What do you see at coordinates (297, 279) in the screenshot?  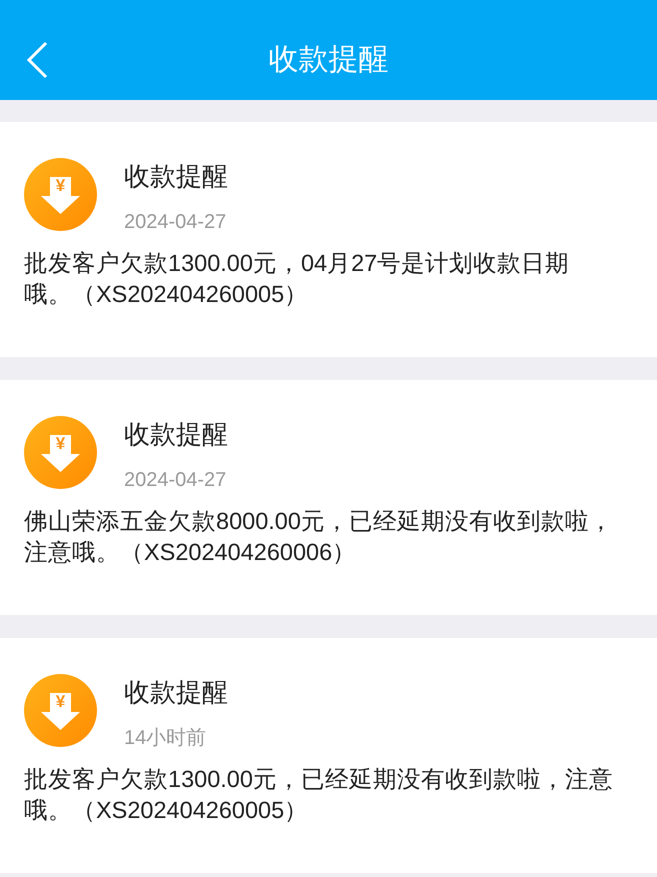 I see `notification-message: 批发客户欠款1300.00元，04月27号是计划收款日期哦。（XS202404260005）` at bounding box center [297, 279].